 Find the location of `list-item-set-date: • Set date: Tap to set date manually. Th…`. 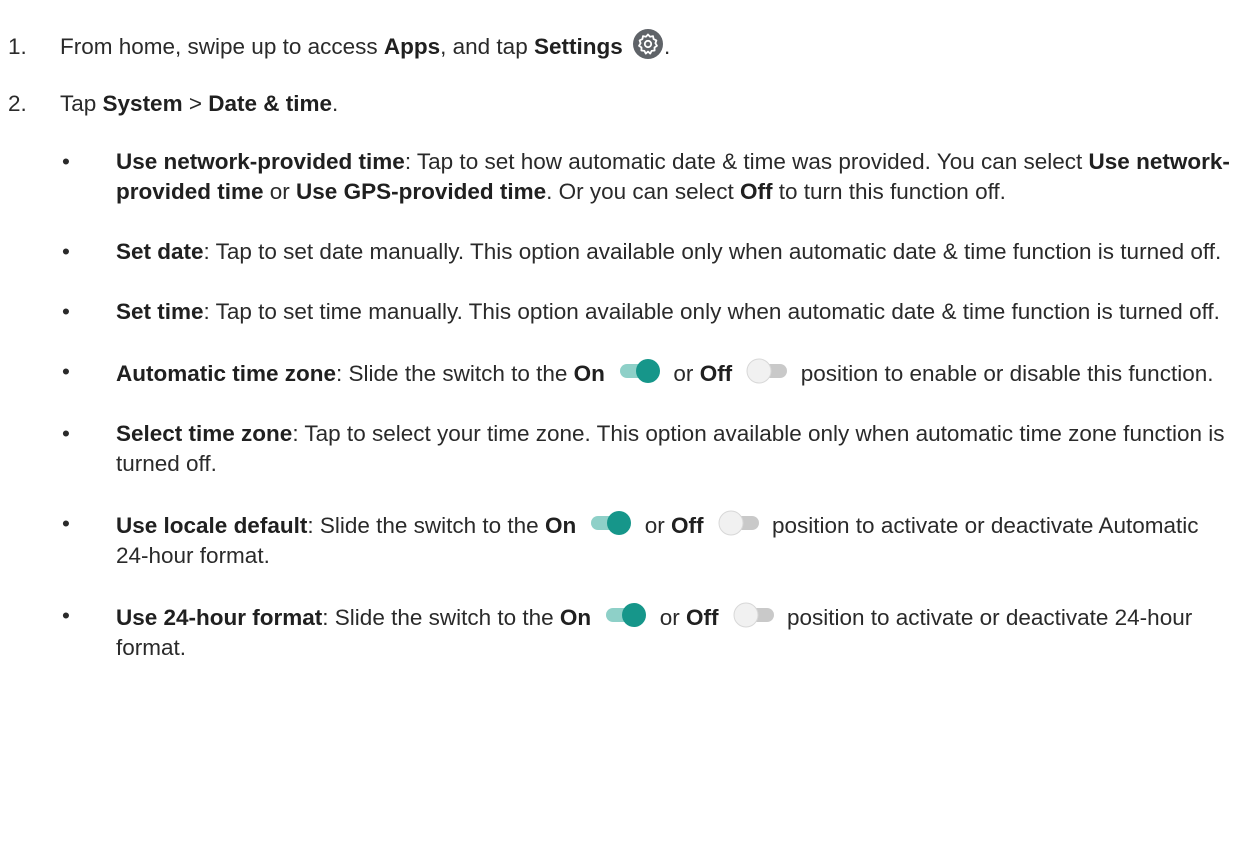

list-item-set-date: • Set date: Tap to set date manually. Th… is located at coordinates (647, 252).